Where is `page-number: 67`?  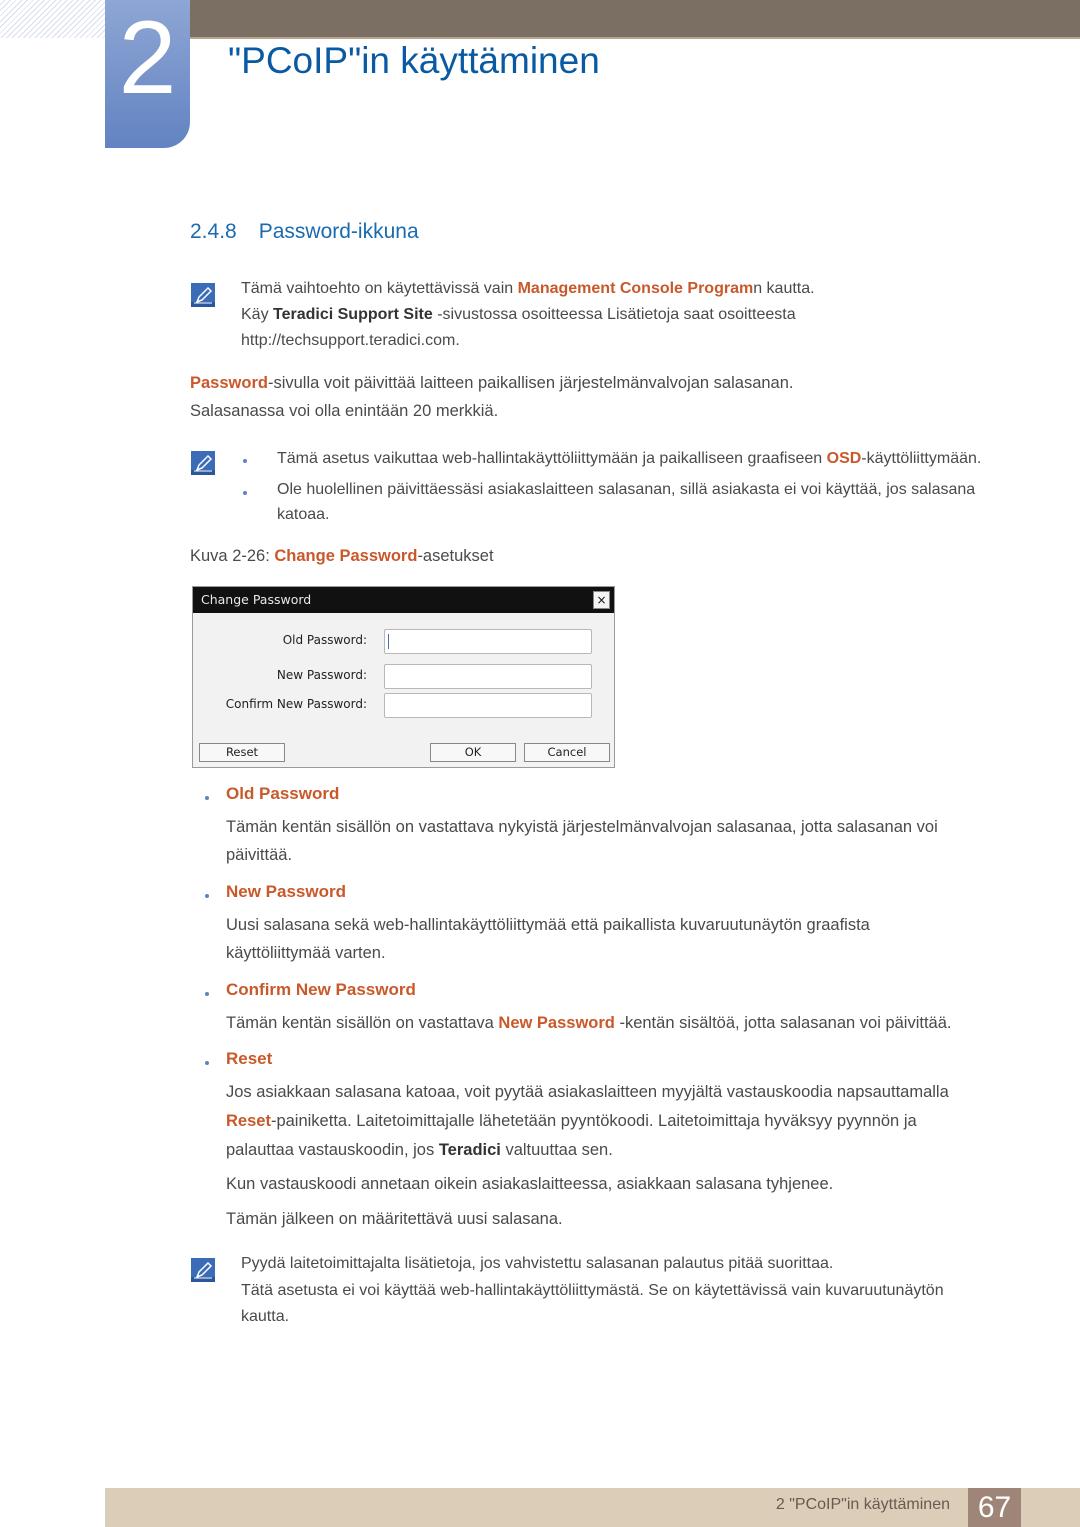 page-number: 67 is located at coordinates (994, 1507).